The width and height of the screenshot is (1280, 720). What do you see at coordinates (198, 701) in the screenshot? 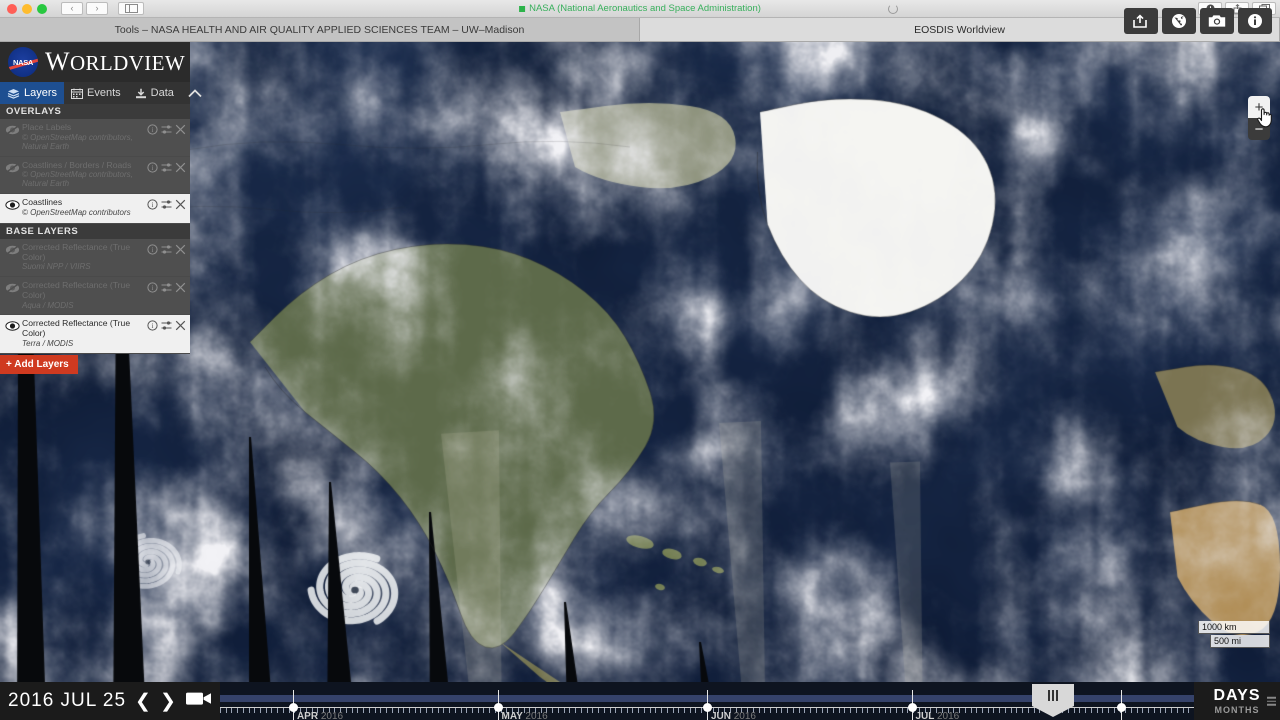
I see `animate-button` at bounding box center [198, 701].